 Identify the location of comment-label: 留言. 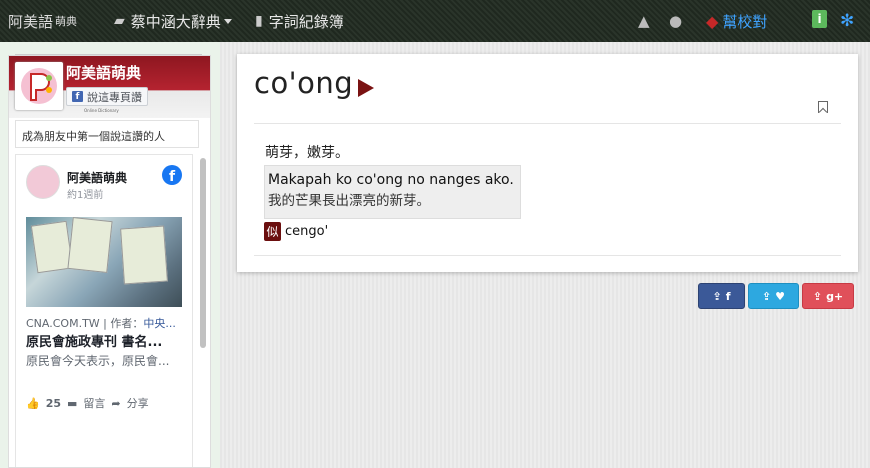
(94, 403).